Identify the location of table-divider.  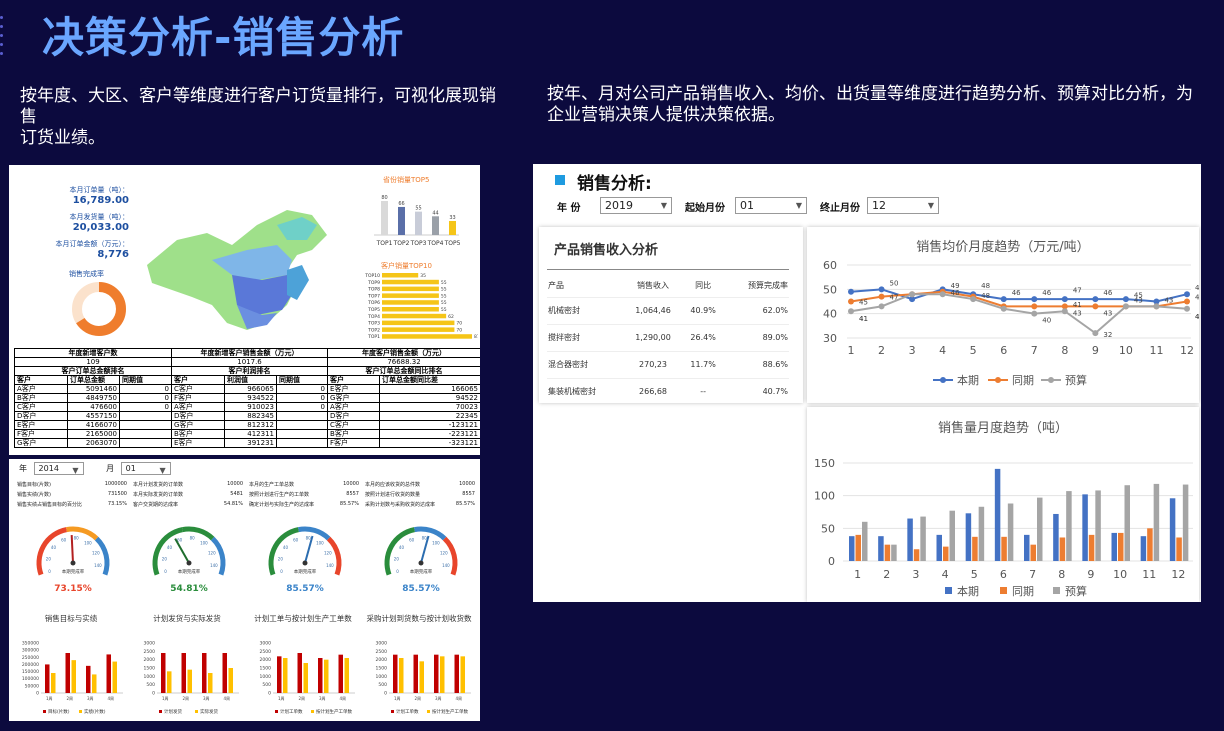
(668, 269).